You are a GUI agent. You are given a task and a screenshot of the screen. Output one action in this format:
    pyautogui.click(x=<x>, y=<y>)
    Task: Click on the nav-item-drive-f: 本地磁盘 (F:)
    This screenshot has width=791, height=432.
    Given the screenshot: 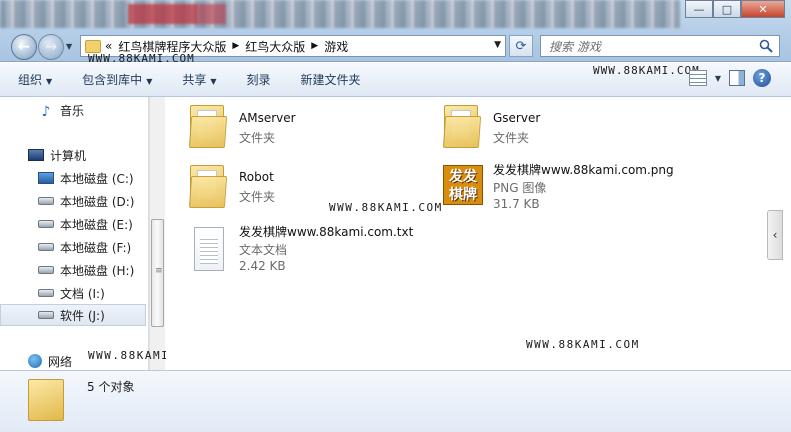 What is the action you would take?
    pyautogui.click(x=73, y=247)
    